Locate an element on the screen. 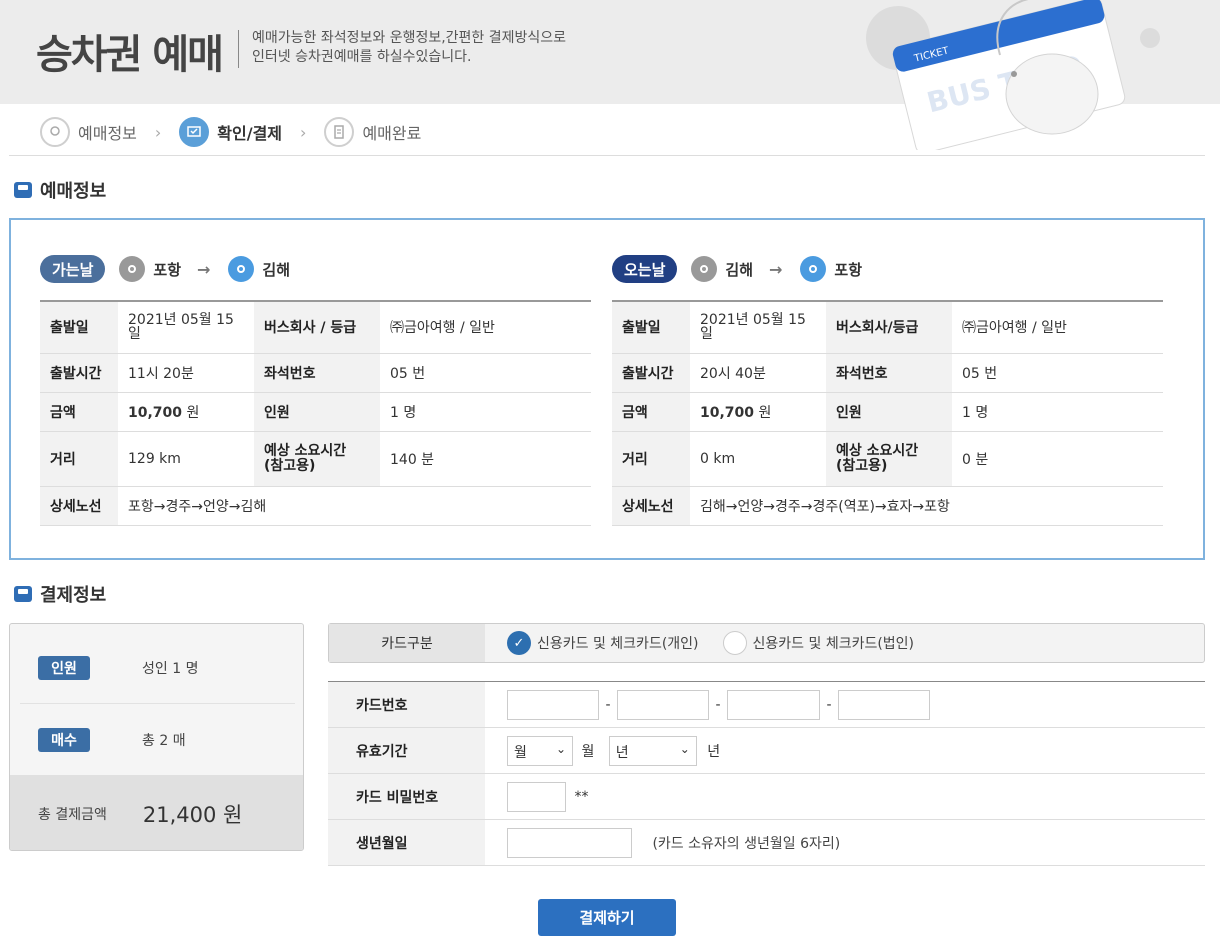 The height and width of the screenshot is (950, 1220). radio-empty-icon is located at coordinates (734, 643).